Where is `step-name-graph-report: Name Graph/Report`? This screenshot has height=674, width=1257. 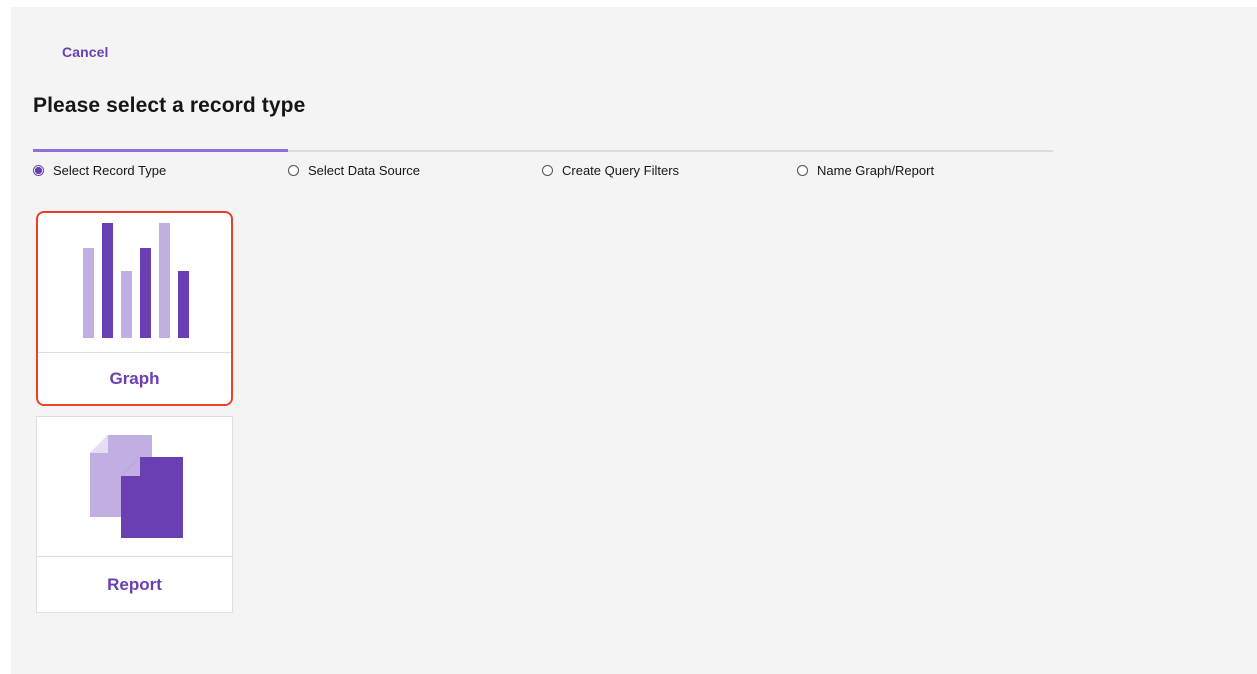 step-name-graph-report: Name Graph/Report is located at coordinates (865, 170).